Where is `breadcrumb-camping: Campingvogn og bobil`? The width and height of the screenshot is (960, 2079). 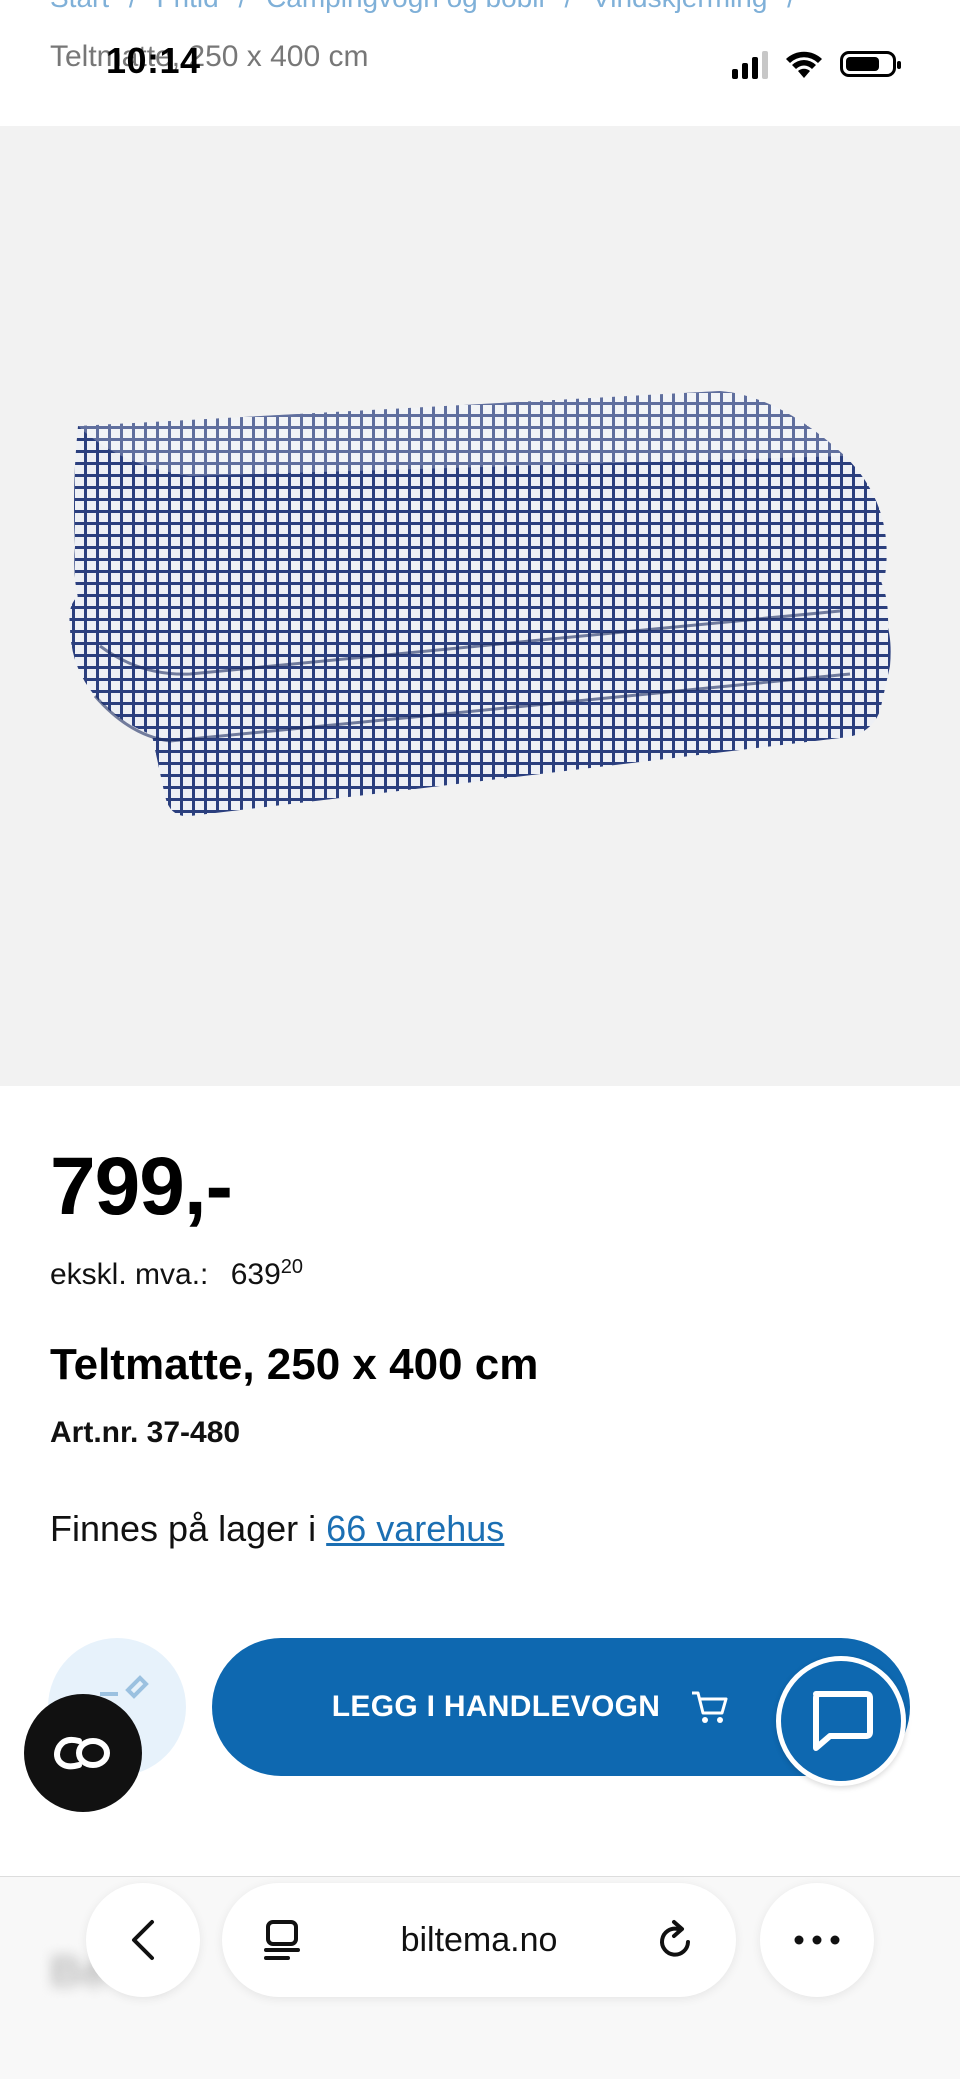
breadcrumb-camping: Campingvogn og bobil is located at coordinates (405, 6).